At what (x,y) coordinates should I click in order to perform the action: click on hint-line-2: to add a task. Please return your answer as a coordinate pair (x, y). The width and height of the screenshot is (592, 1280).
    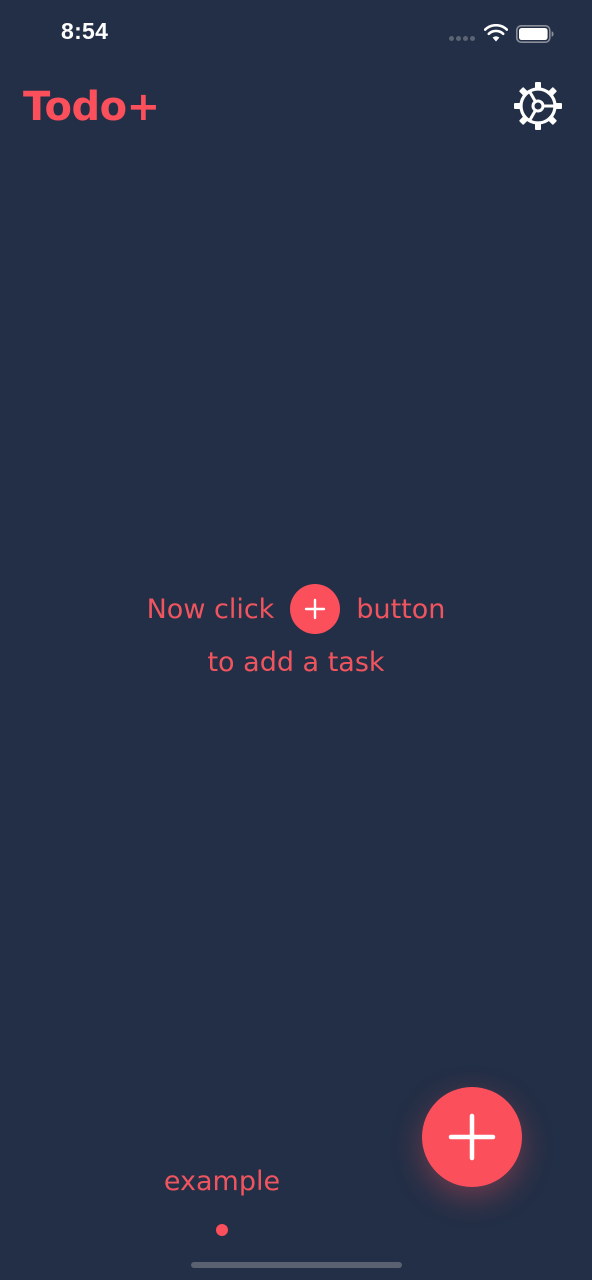
    Looking at the image, I should click on (296, 662).